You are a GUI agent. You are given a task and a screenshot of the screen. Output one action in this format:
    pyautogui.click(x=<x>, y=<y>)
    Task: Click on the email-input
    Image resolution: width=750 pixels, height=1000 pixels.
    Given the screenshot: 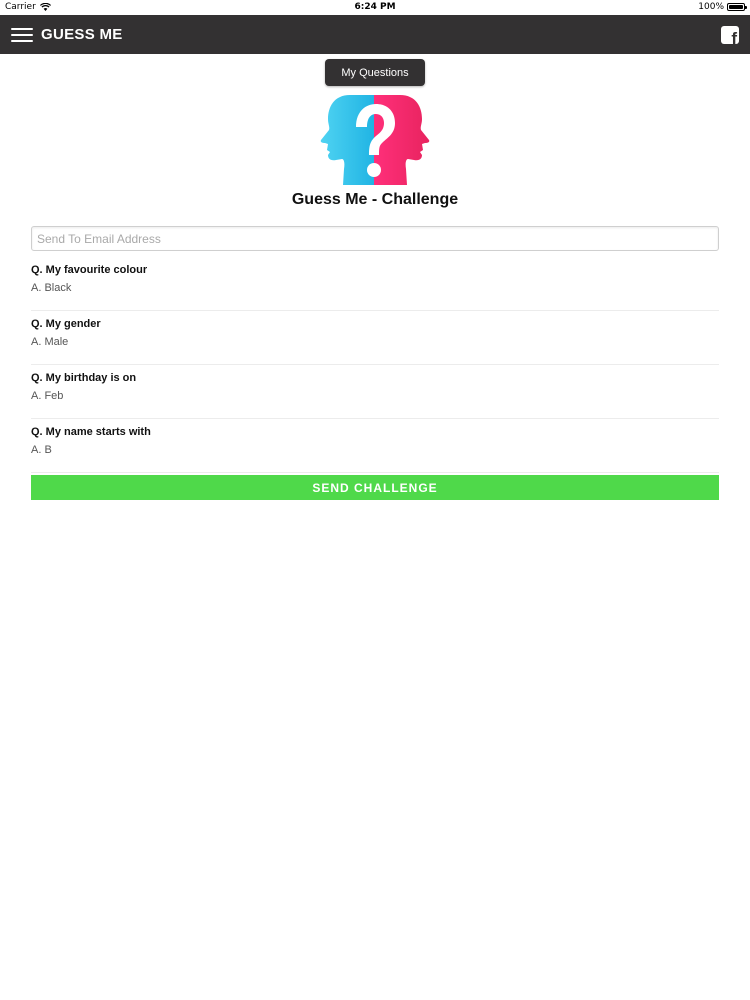 What is the action you would take?
    pyautogui.click(x=375, y=238)
    